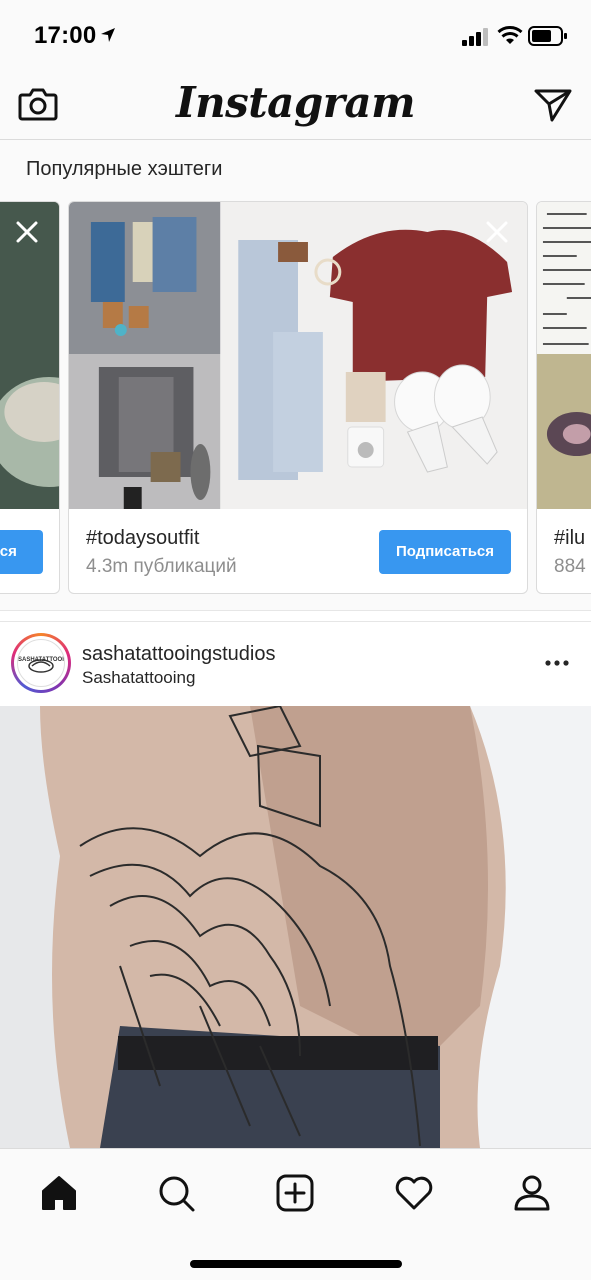  What do you see at coordinates (41, 660) in the screenshot?
I see `avatar-label: SASHATATTOOING` at bounding box center [41, 660].